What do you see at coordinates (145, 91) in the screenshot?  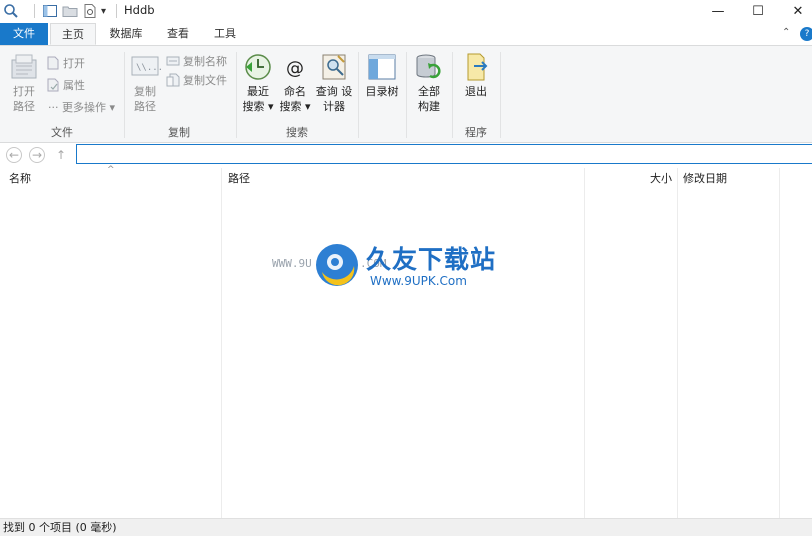 I see `copy-path-label-1: 复制` at bounding box center [145, 91].